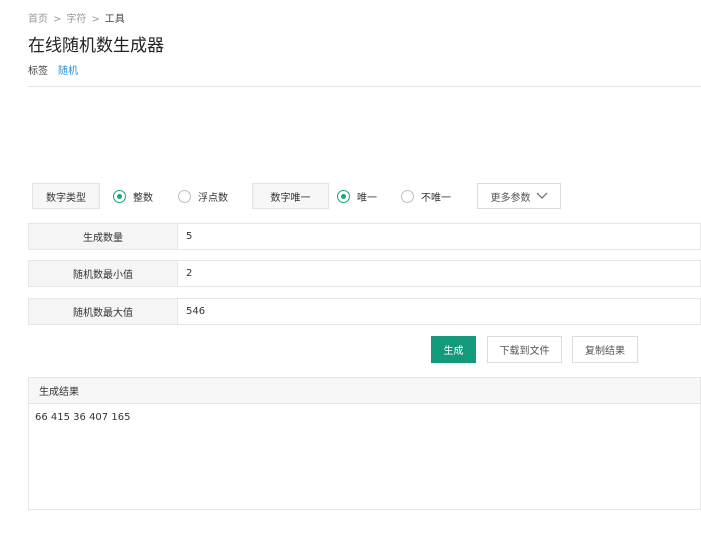  Describe the element at coordinates (38, 19) in the screenshot. I see `breadcrumb-home: 首页` at that location.